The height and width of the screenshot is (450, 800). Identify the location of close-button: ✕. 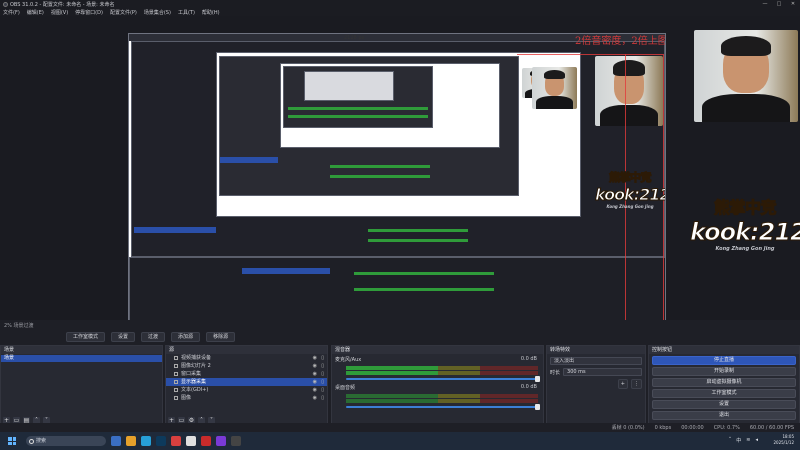
(793, 4).